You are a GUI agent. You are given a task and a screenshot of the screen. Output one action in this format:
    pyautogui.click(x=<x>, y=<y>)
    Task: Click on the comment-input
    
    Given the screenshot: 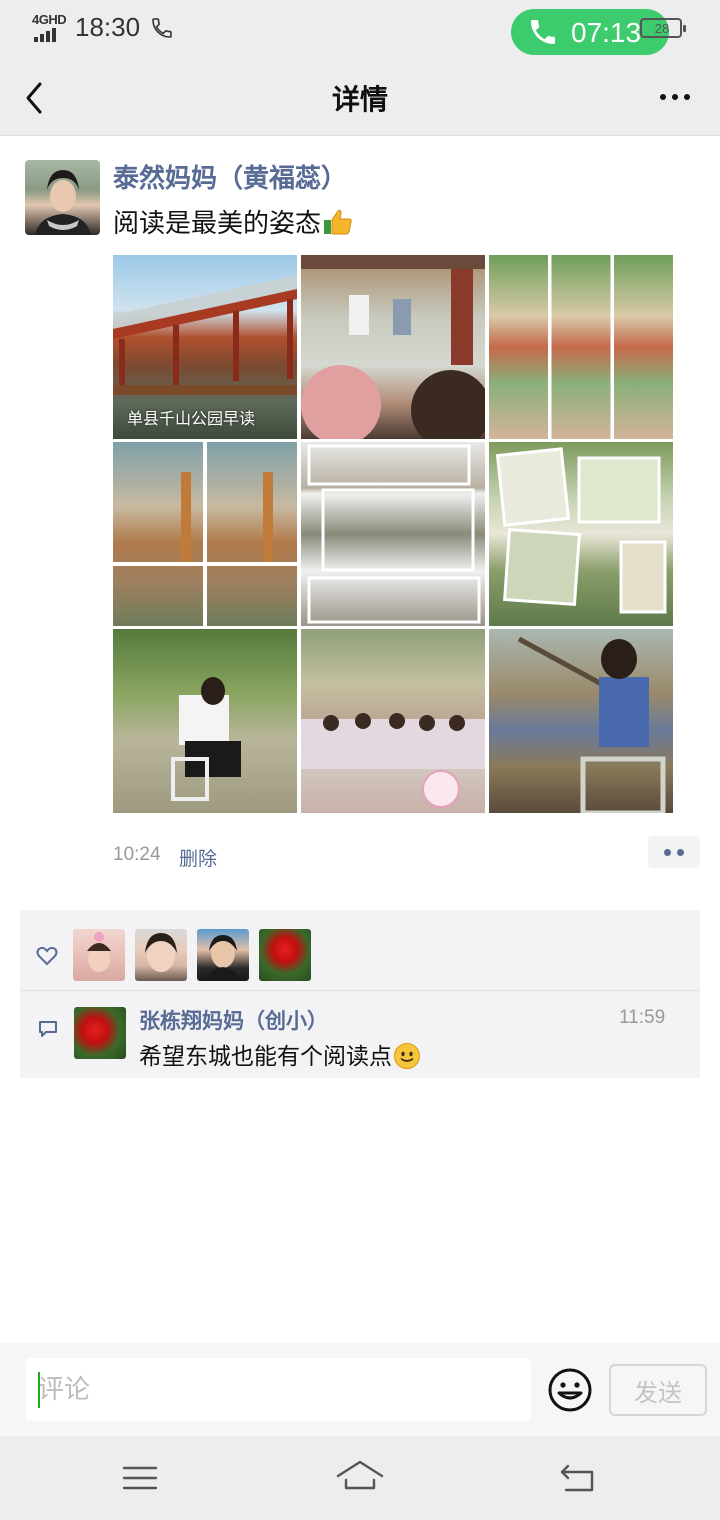 What is the action you would take?
    pyautogui.click(x=278, y=1389)
    